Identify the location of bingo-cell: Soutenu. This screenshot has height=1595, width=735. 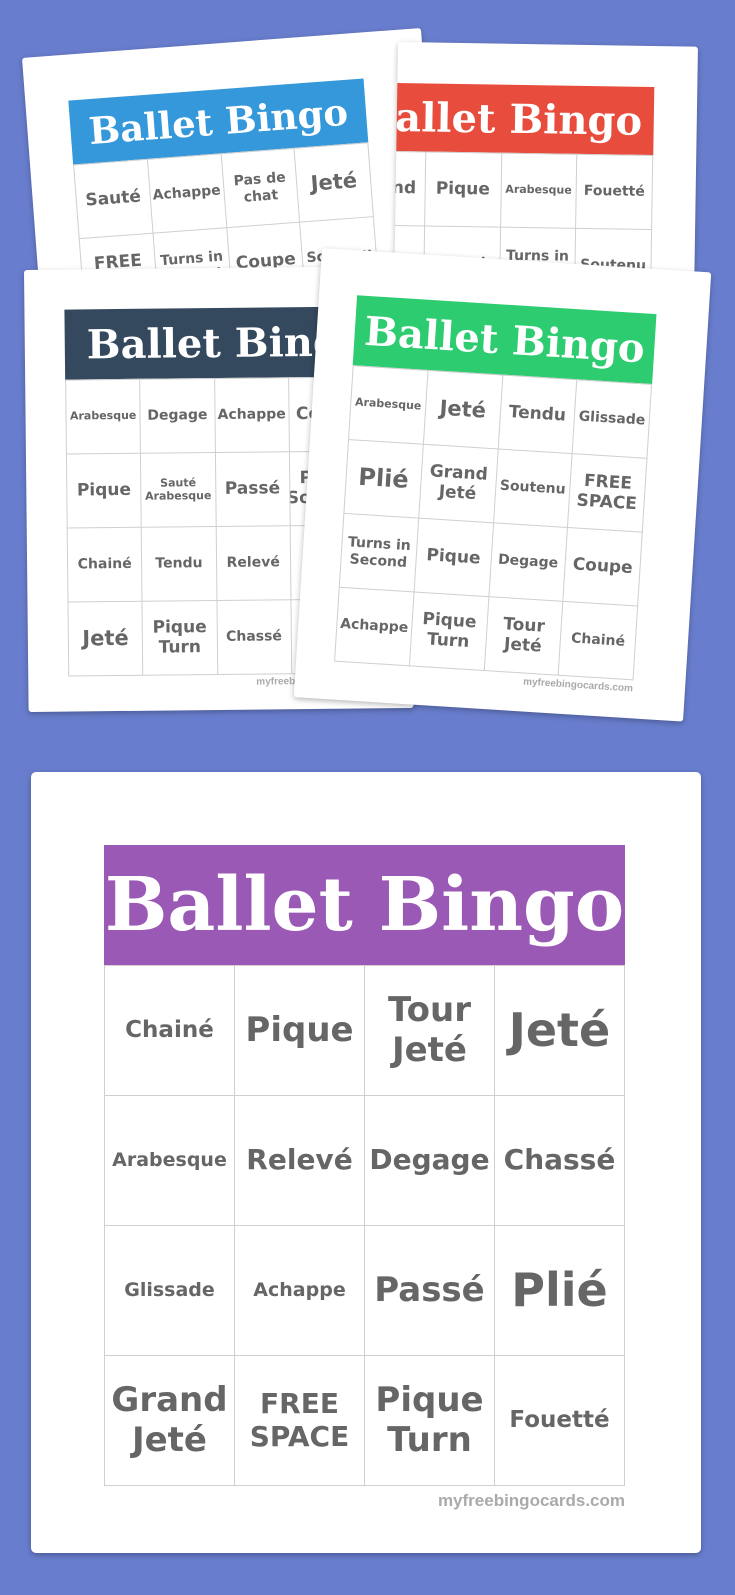
(533, 489).